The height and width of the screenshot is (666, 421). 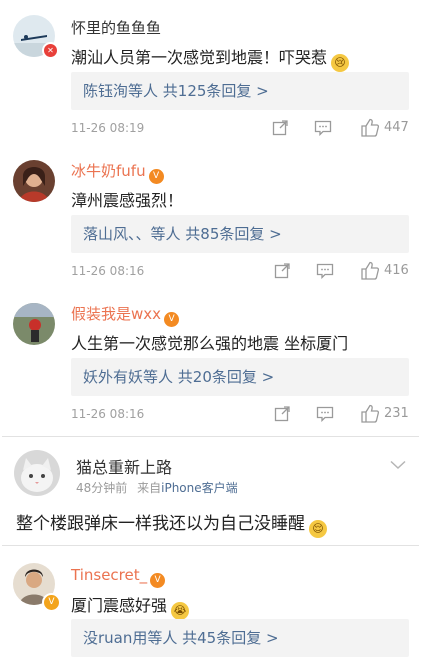 What do you see at coordinates (398, 464) in the screenshot?
I see `chevron-down-icon` at bounding box center [398, 464].